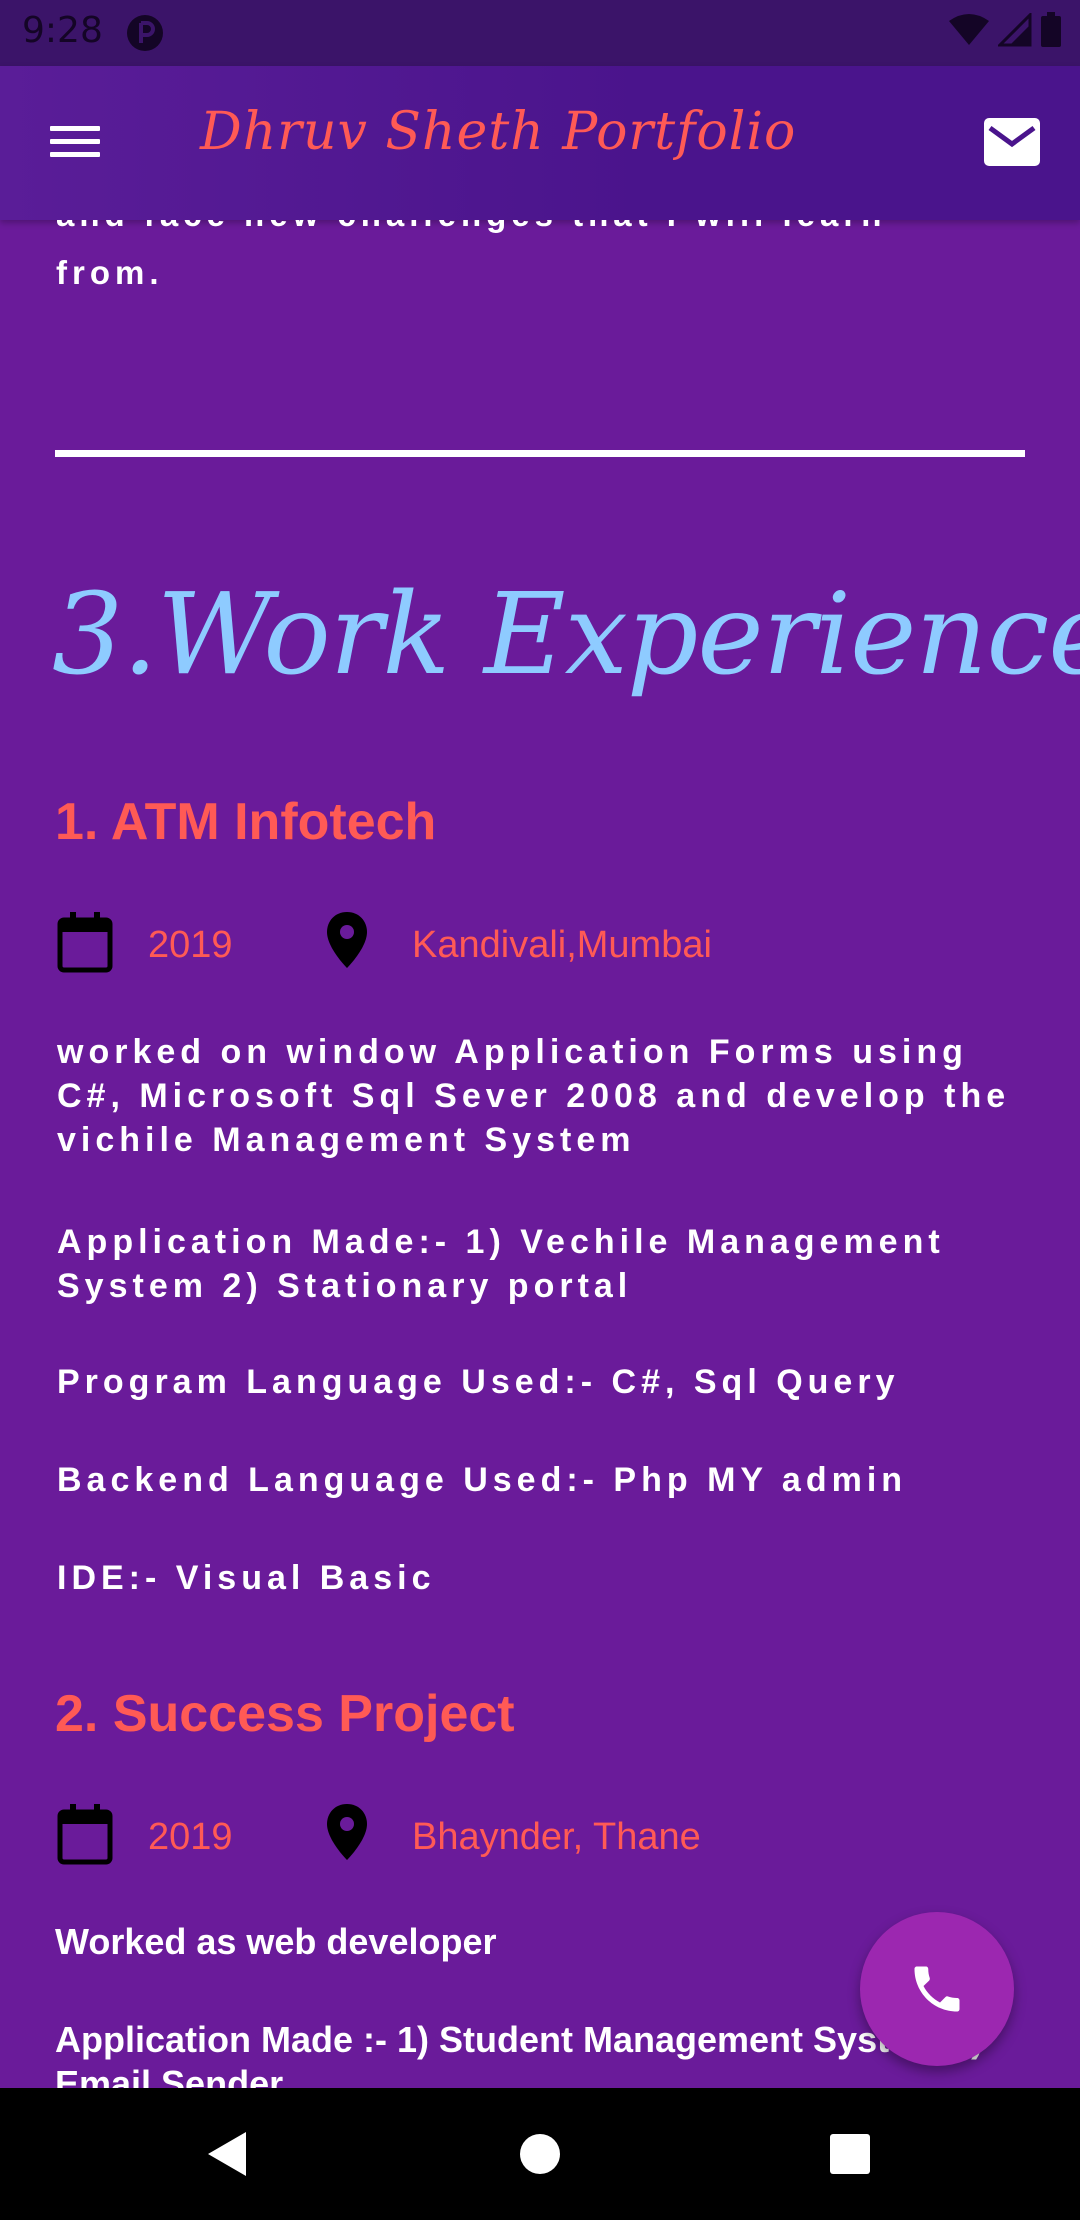 This screenshot has width=1080, height=2220. I want to click on job-location: Kandivali,Mumbai, so click(562, 945).